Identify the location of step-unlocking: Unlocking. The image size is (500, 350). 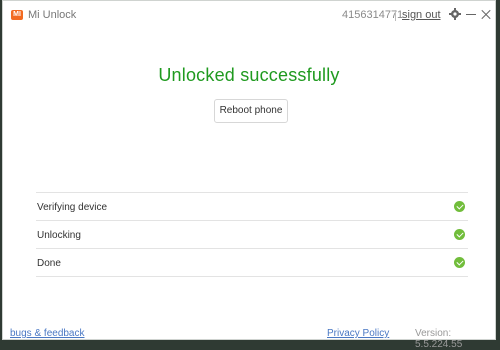
(252, 235).